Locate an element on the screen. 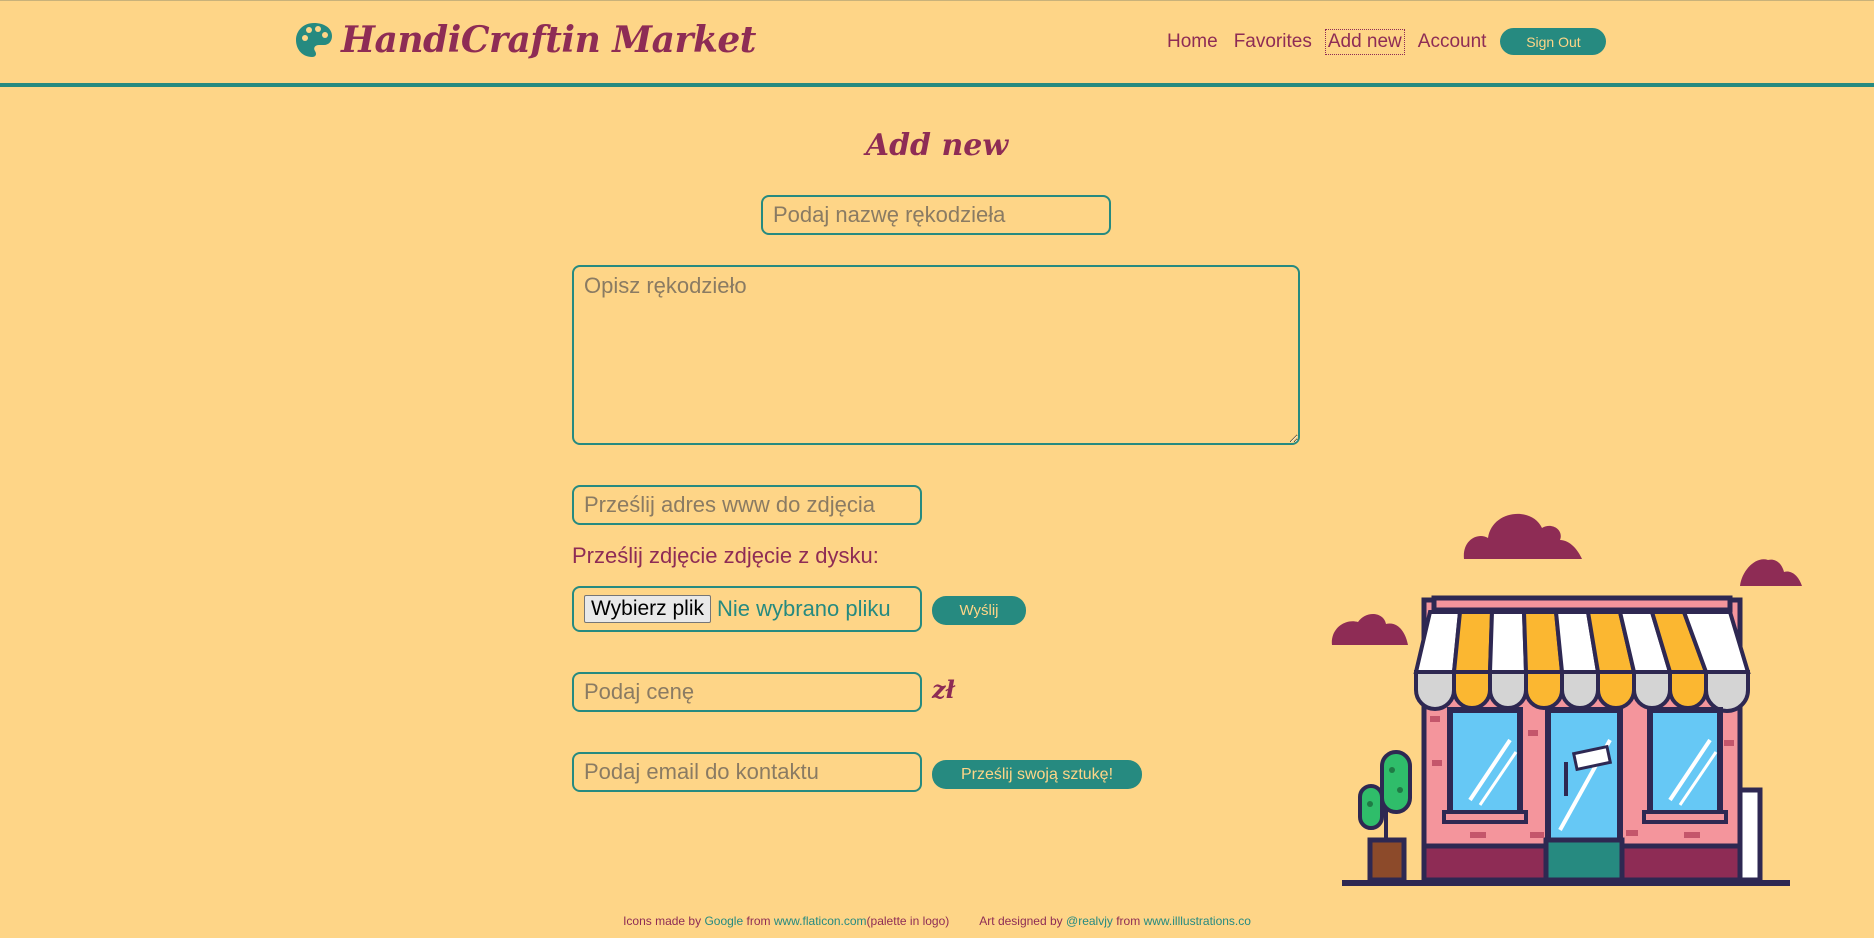 The height and width of the screenshot is (938, 1874). disk-upload-label: Prześlij zdjęcie zdjęcie z dysku: is located at coordinates (725, 555).